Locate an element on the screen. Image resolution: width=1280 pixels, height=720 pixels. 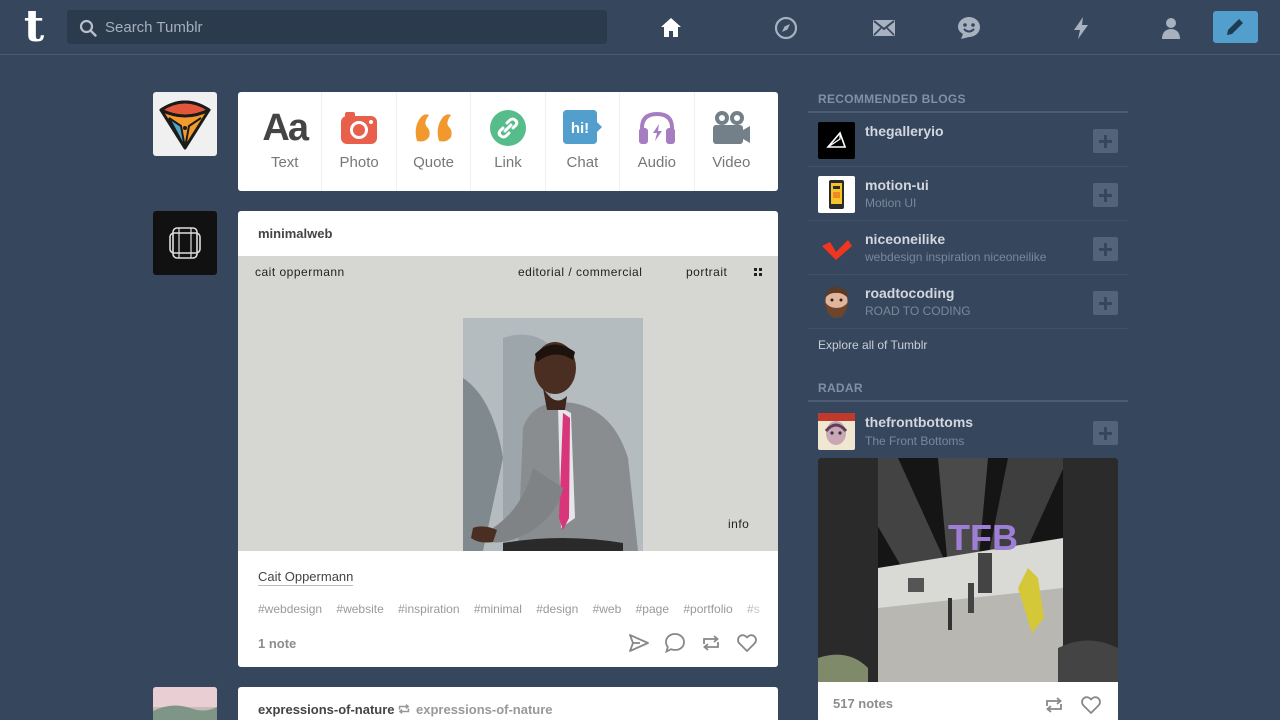
account-icon is located at coordinates (1171, 28).